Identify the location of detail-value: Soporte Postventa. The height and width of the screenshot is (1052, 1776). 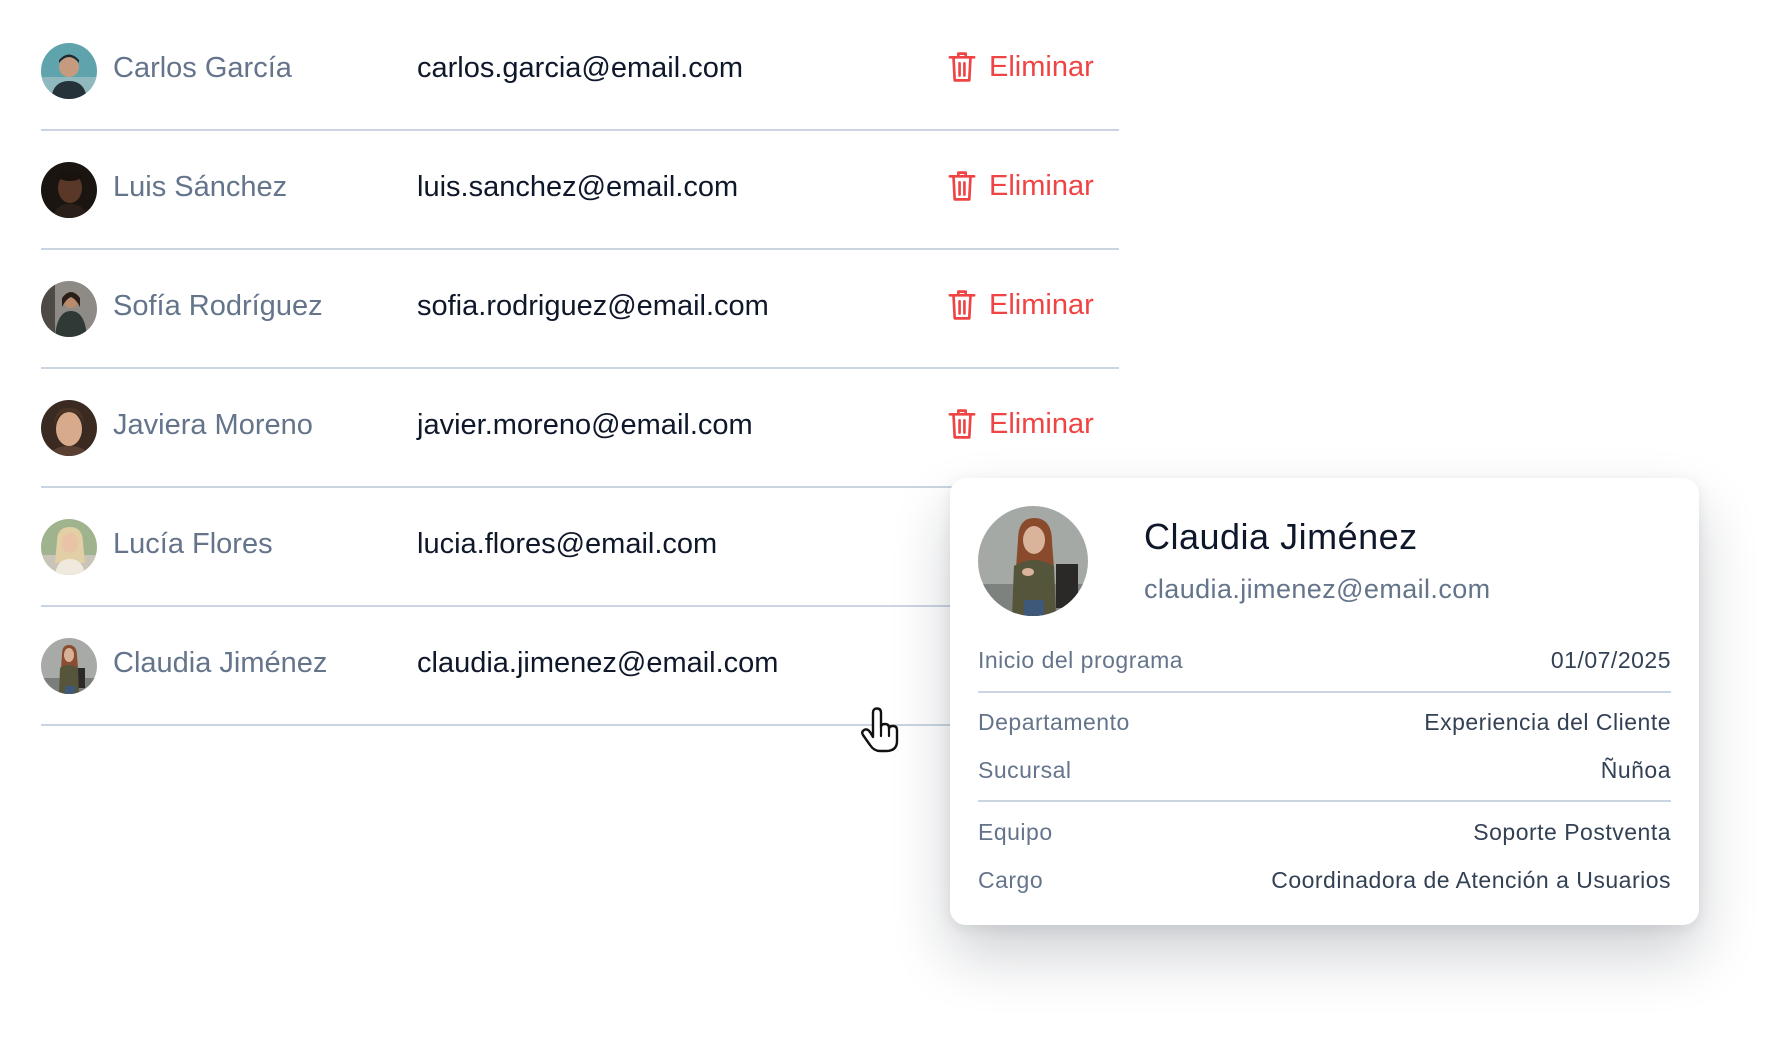
(1572, 832).